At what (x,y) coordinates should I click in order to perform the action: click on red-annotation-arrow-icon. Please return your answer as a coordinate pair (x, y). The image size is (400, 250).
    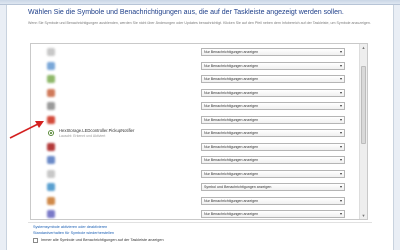
    Looking at the image, I should click on (26, 130).